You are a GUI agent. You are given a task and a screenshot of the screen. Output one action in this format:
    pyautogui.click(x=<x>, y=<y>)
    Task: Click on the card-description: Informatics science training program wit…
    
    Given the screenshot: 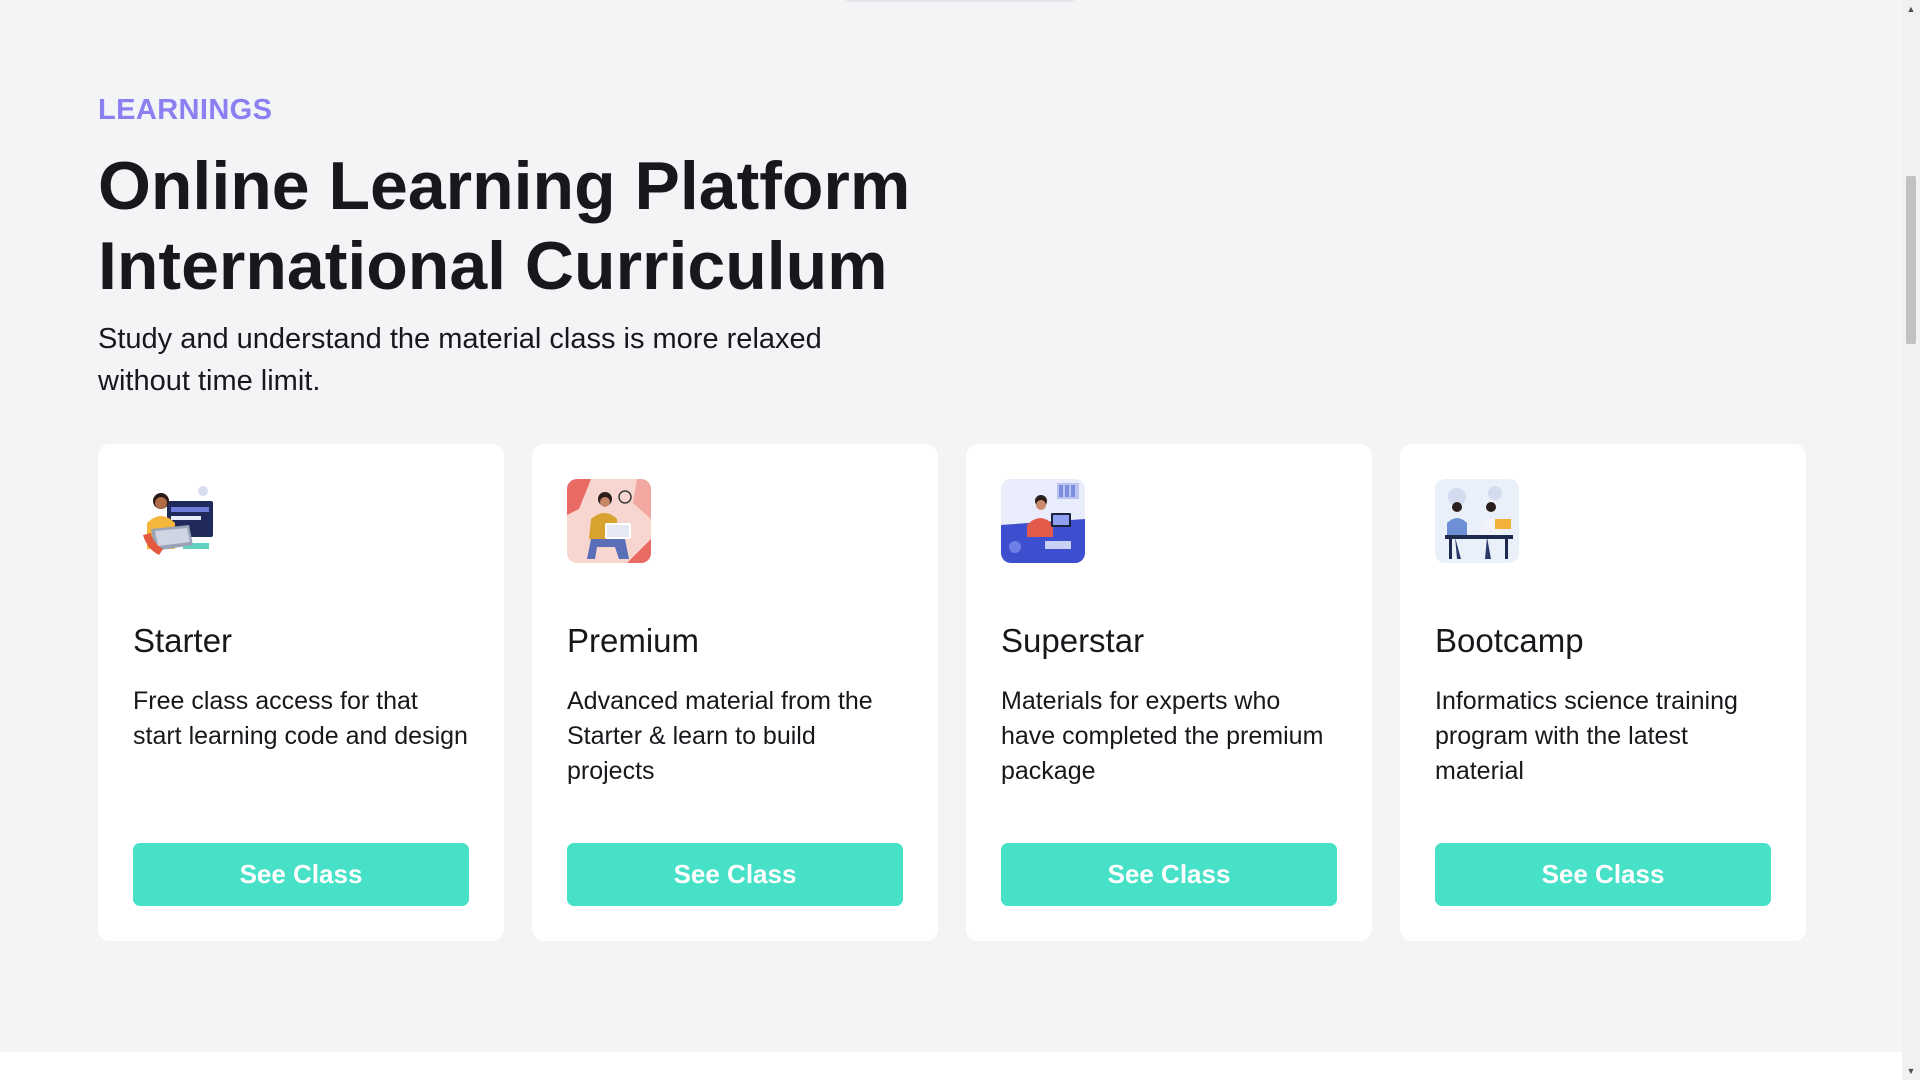 What is the action you would take?
    pyautogui.click(x=1586, y=736)
    